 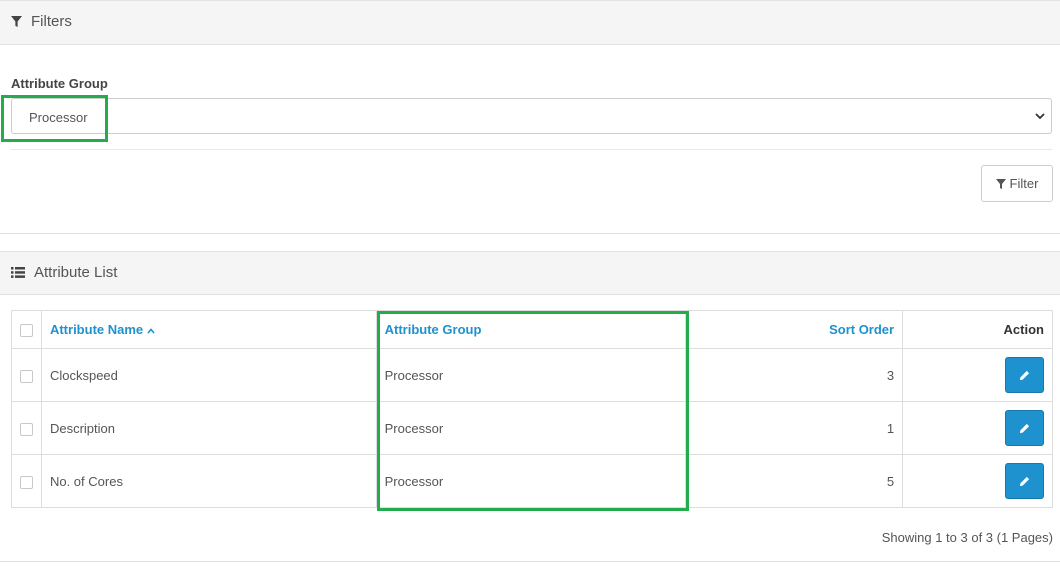 I want to click on filters-heading-text: Filters, so click(x=51, y=21).